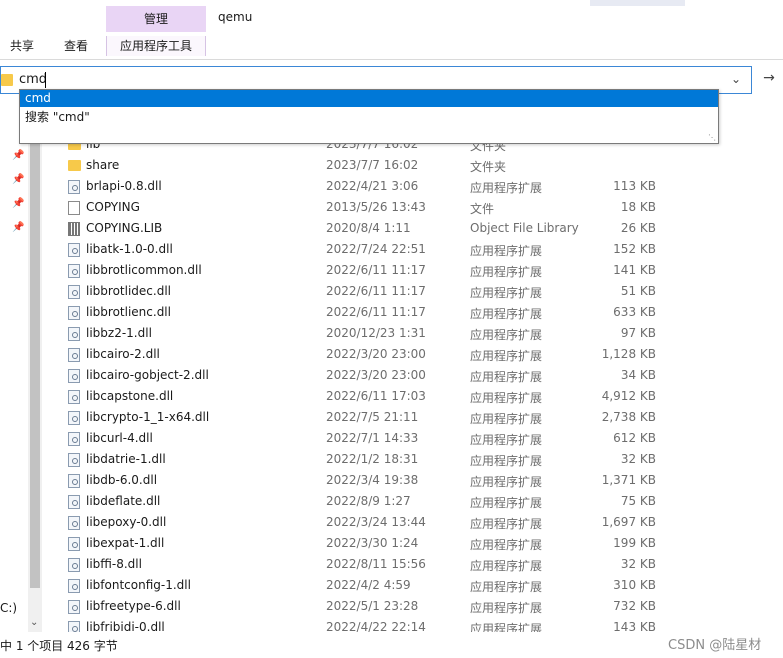 The image size is (783, 658). I want to click on file-size: 4,912 KB, so click(628, 396).